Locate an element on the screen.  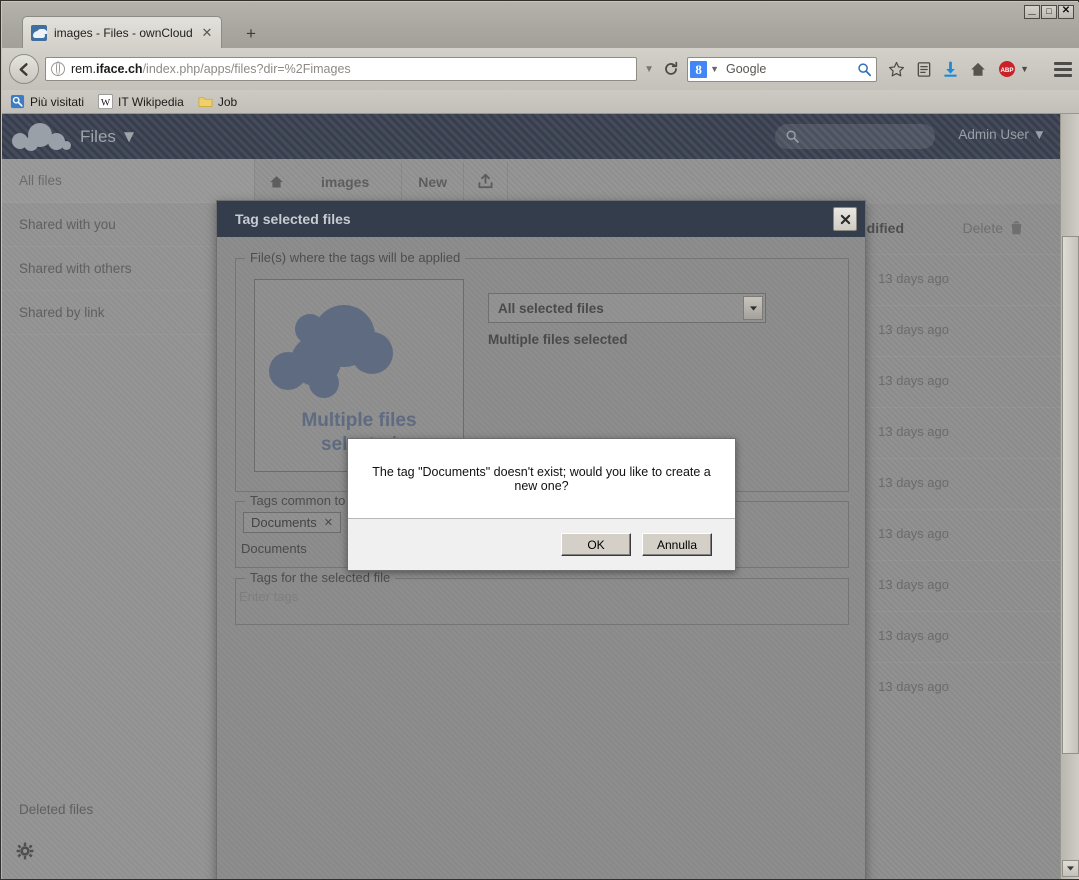
bookmark-most-visited: Più visitati is located at coordinates (47, 101).